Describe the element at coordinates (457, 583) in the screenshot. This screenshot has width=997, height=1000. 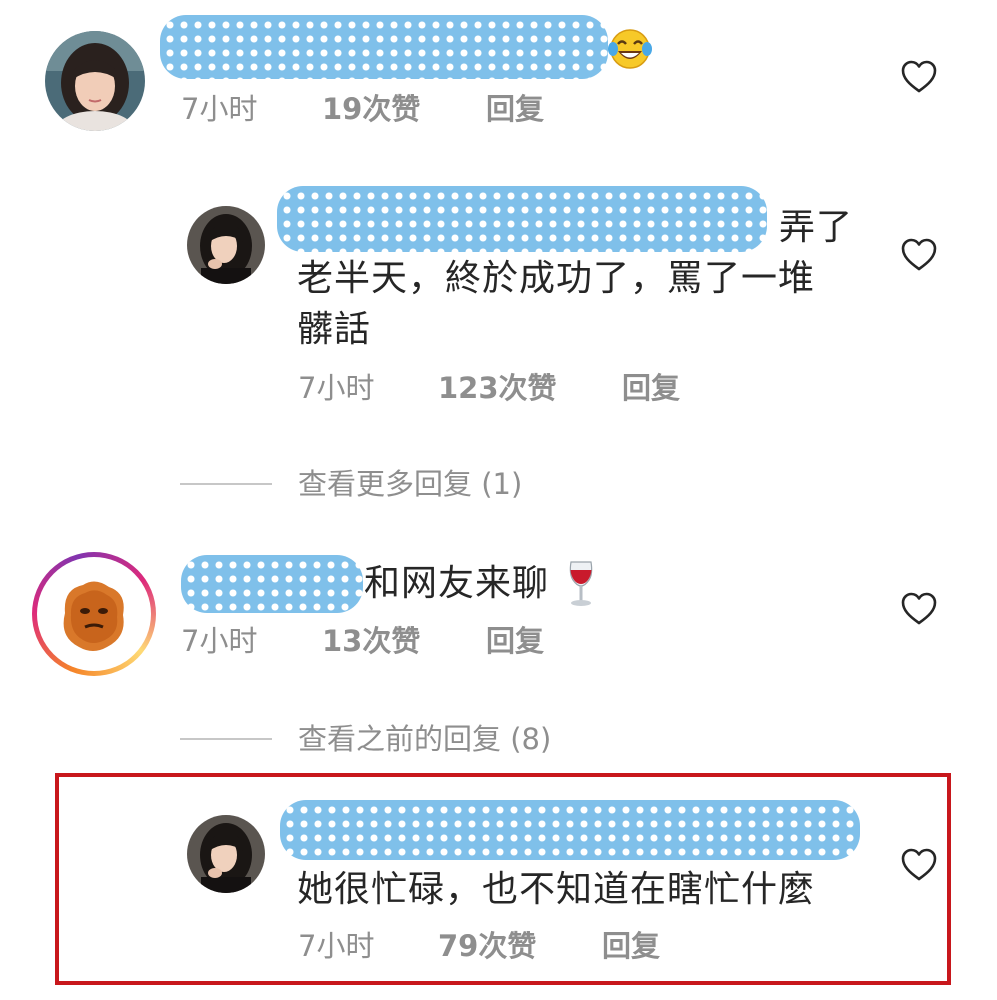
I see `comment-text-line: 和网友来聊` at that location.